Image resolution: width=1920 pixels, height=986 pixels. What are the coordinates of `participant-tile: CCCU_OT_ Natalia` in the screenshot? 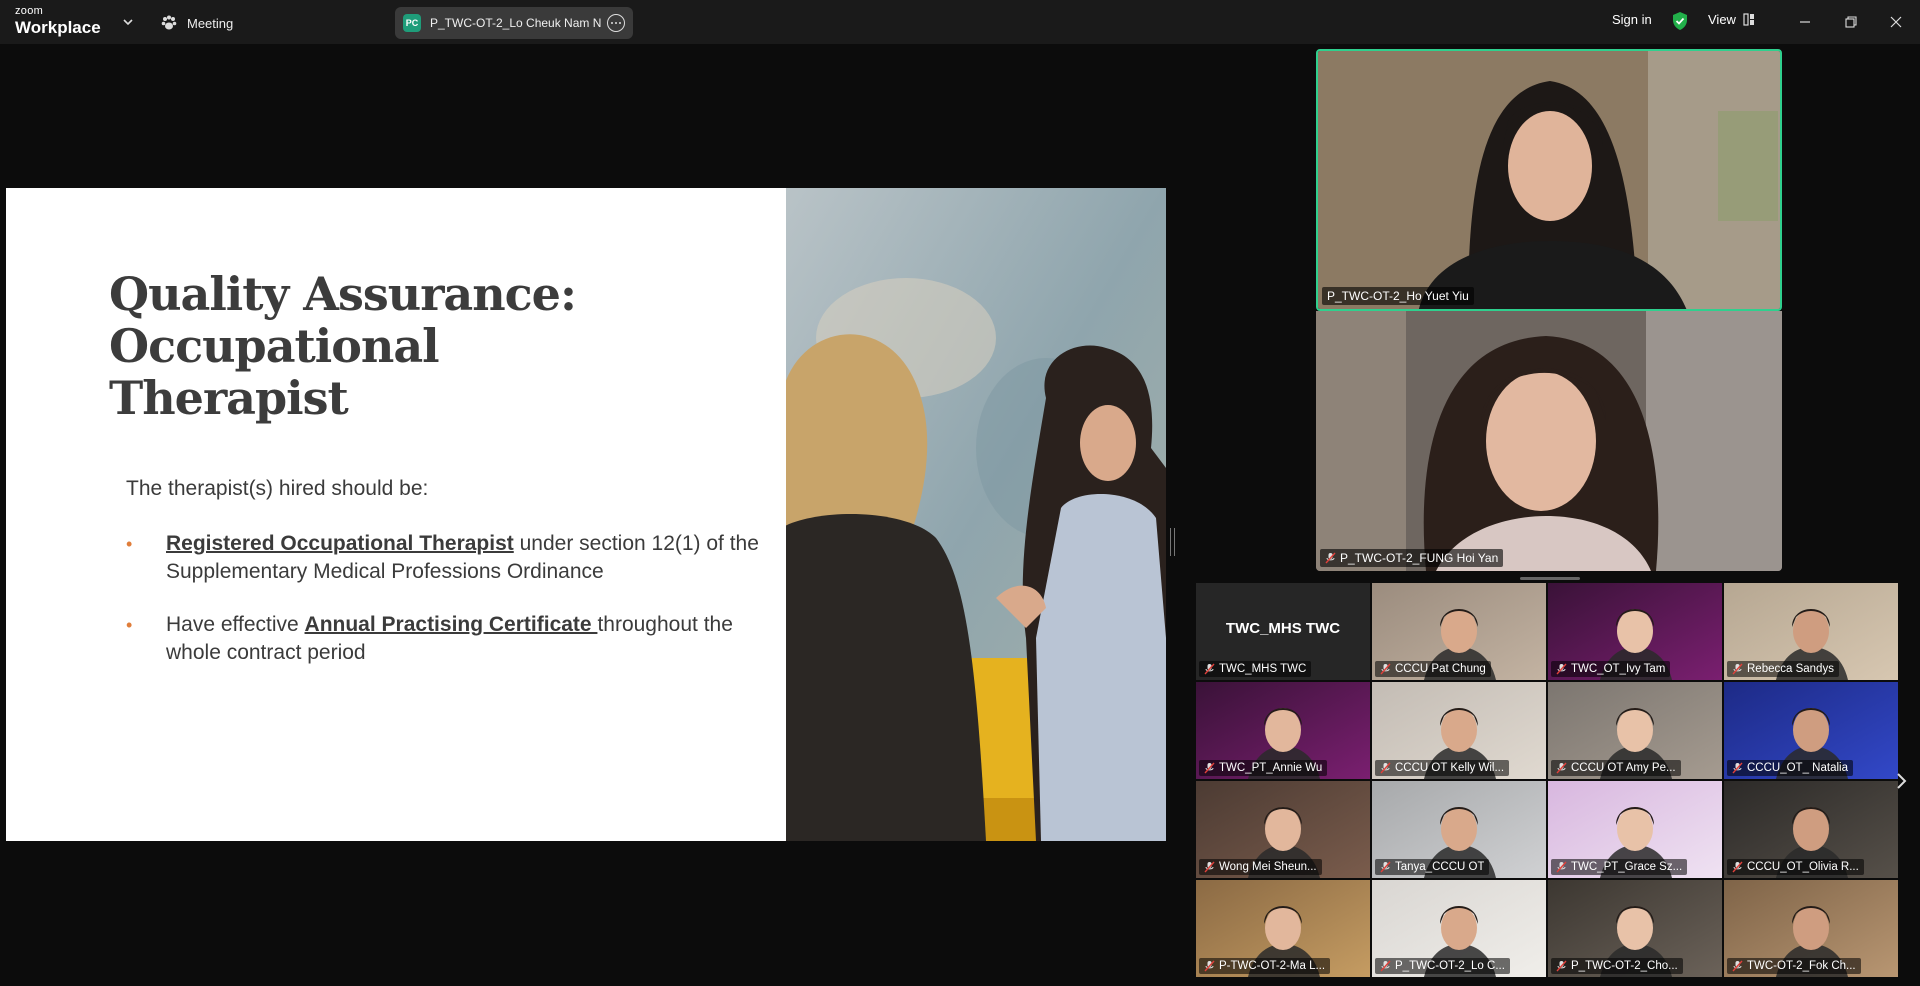 It's located at (1811, 730).